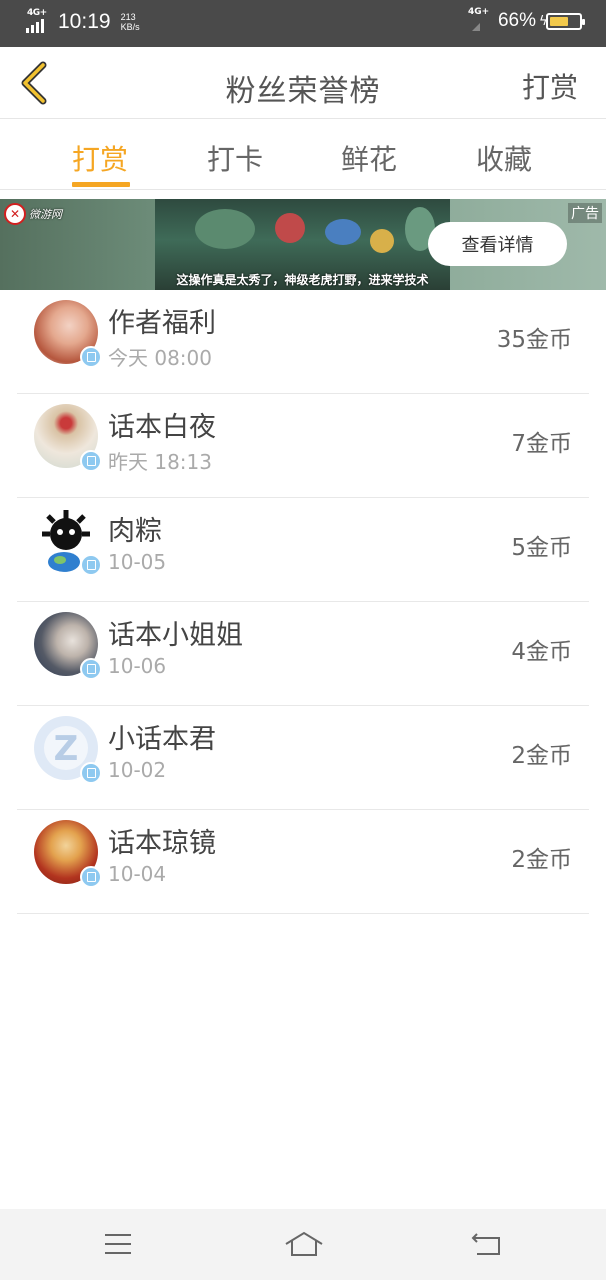  What do you see at coordinates (39, 20) in the screenshot?
I see `cellular-signal-icon: 4G+` at bounding box center [39, 20].